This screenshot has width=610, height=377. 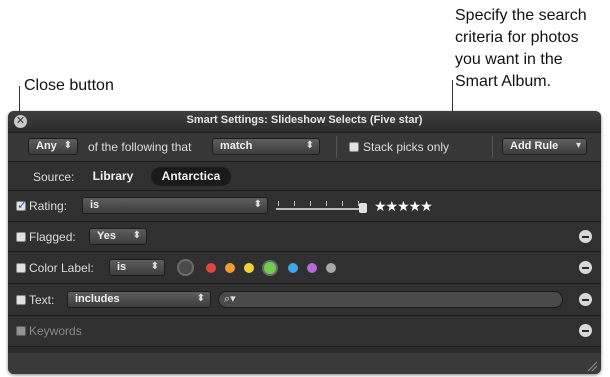 I want to click on source-option-antarctica: Antarctica, so click(x=191, y=176).